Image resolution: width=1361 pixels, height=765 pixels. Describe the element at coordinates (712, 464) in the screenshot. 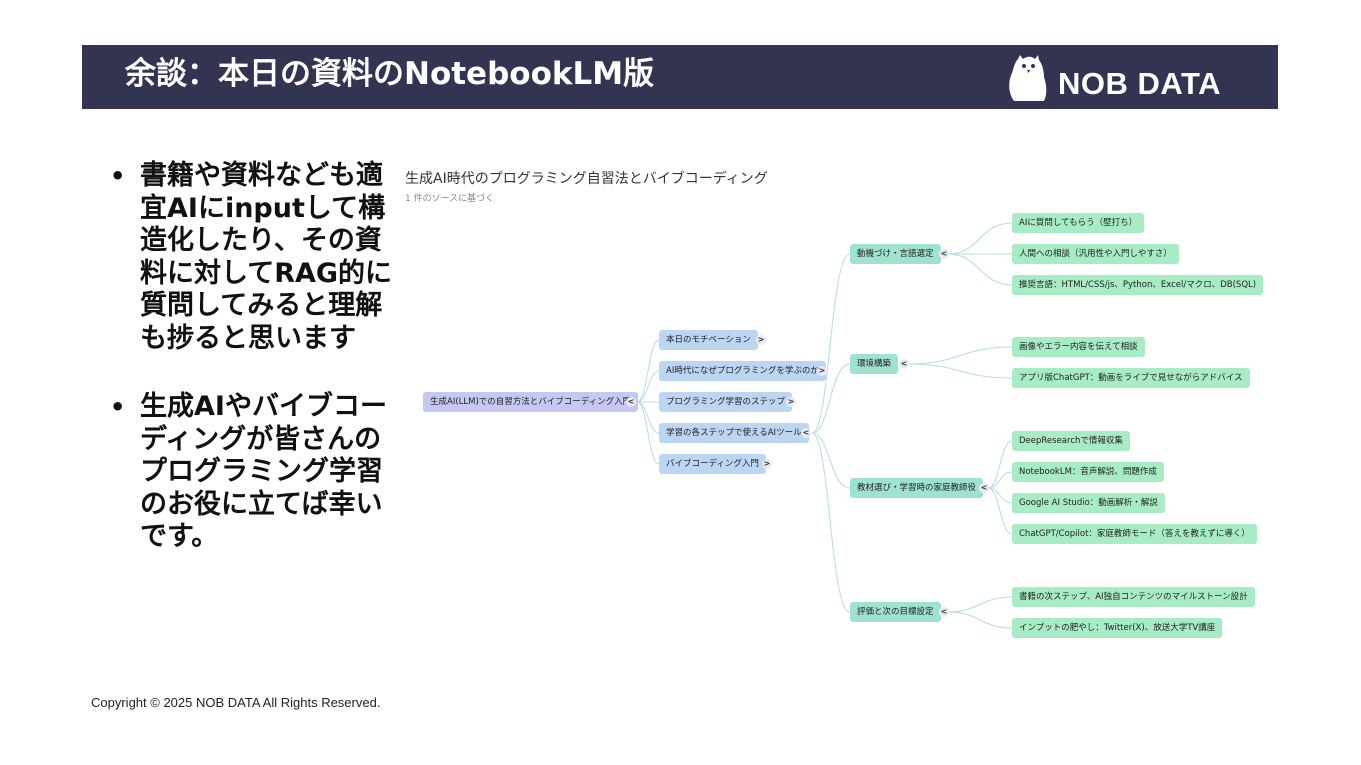

I see `mindmap-node-vibe-coding: バイブコーディング入門` at that location.